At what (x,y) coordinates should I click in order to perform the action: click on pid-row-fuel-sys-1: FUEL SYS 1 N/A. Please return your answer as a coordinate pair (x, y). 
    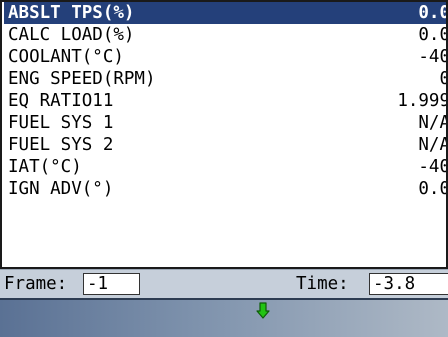
    Looking at the image, I should click on (226, 123).